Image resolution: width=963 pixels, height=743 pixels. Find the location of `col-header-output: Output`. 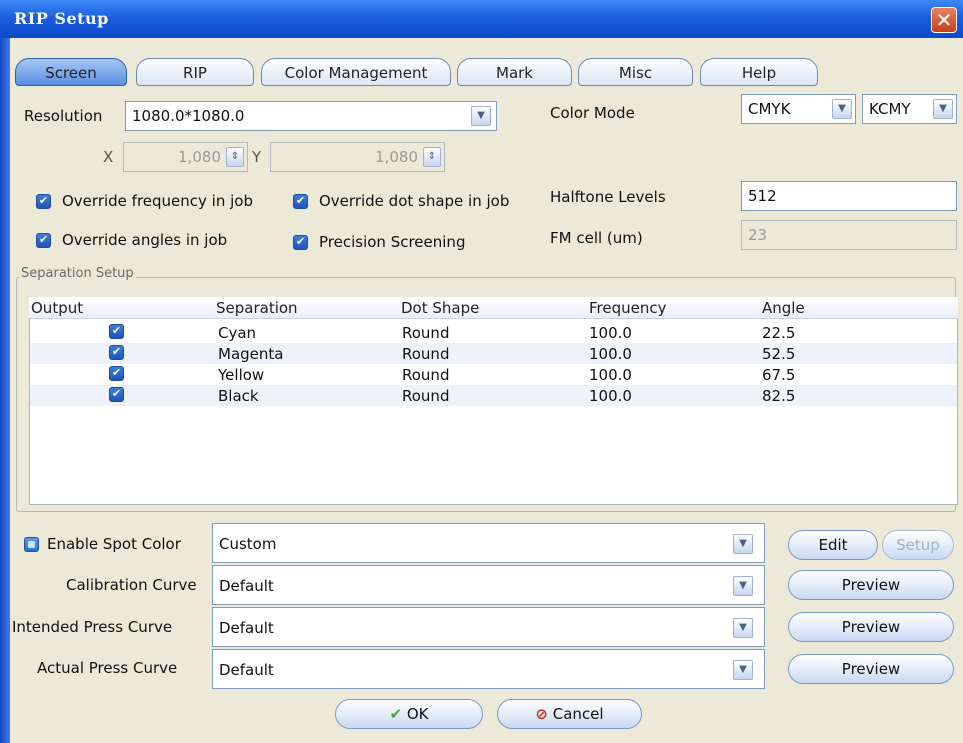

col-header-output: Output is located at coordinates (57, 308).